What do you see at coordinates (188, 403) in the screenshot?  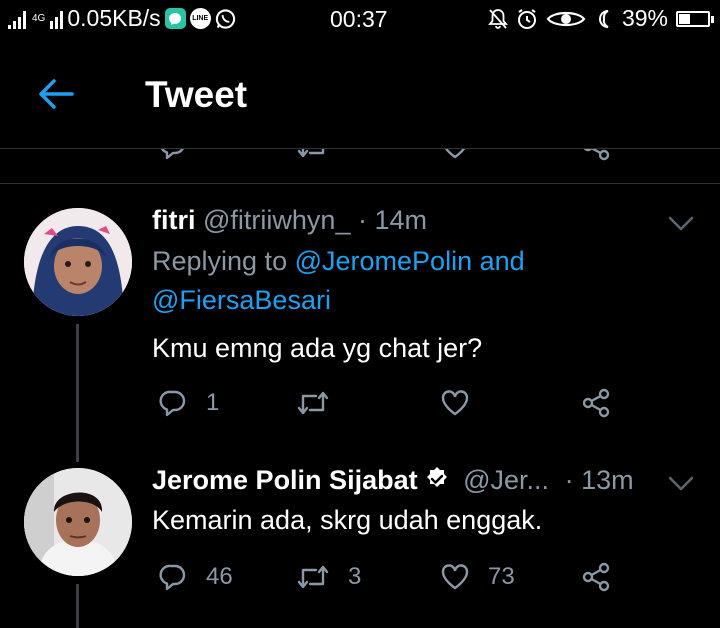 I see `reply-button: 1` at bounding box center [188, 403].